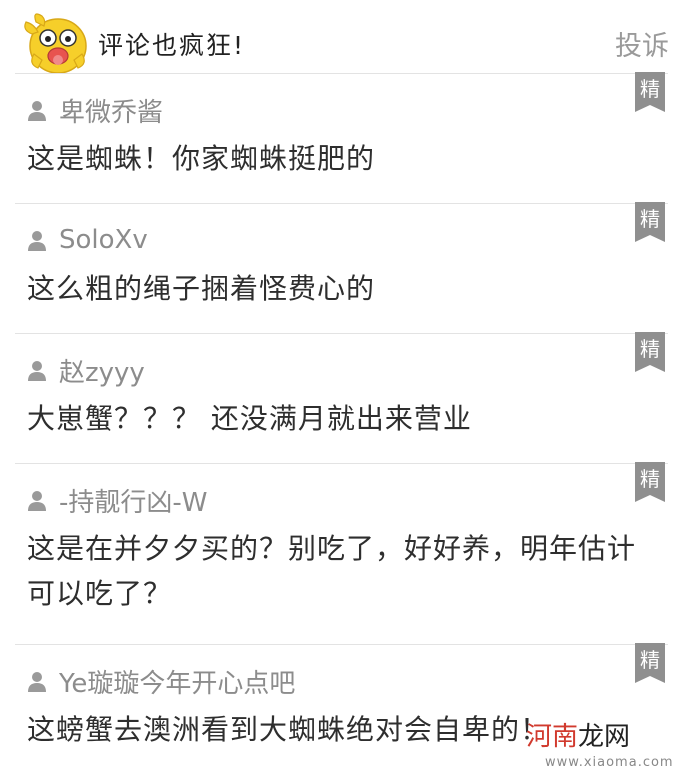  What do you see at coordinates (103, 240) in the screenshot?
I see `comment-username: SoloXv` at bounding box center [103, 240].